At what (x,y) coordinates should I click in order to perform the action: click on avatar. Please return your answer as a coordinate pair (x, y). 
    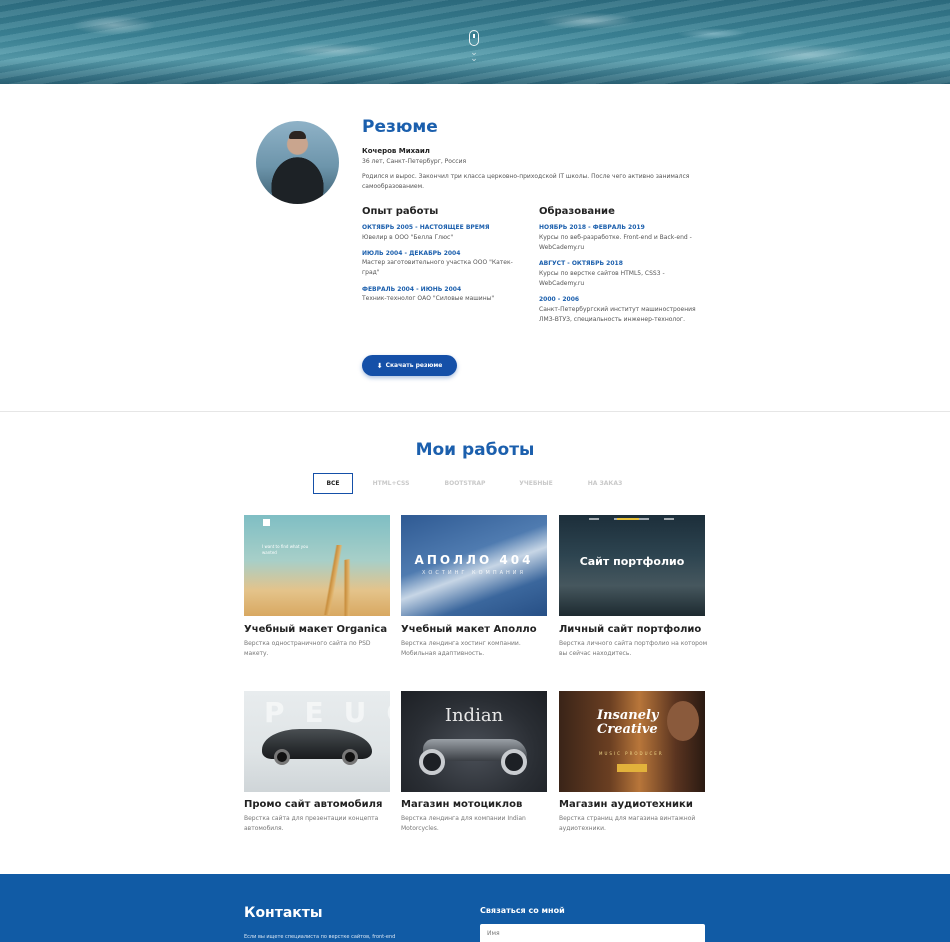
    Looking at the image, I should click on (297, 162).